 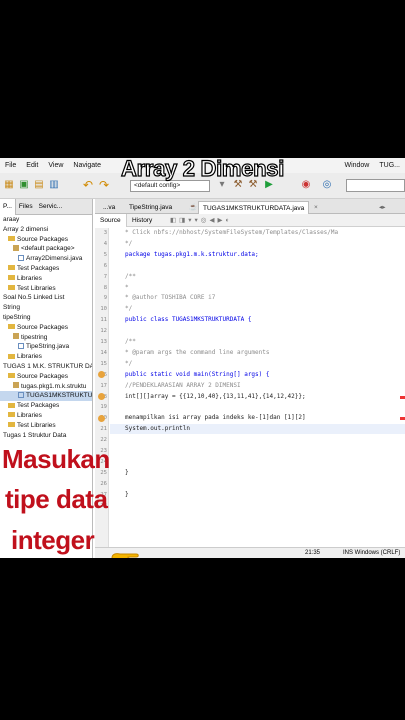 What do you see at coordinates (103, 385) in the screenshot?
I see `line-number: 17` at bounding box center [103, 385].